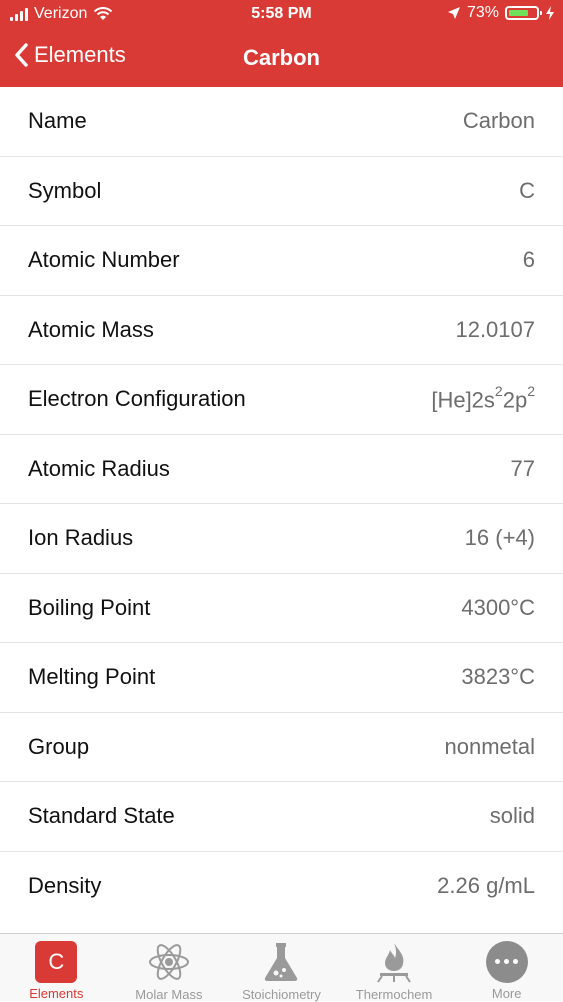  I want to click on header: Verizon 5:58 PM 73% Elements Carbon, so click(281, 43).